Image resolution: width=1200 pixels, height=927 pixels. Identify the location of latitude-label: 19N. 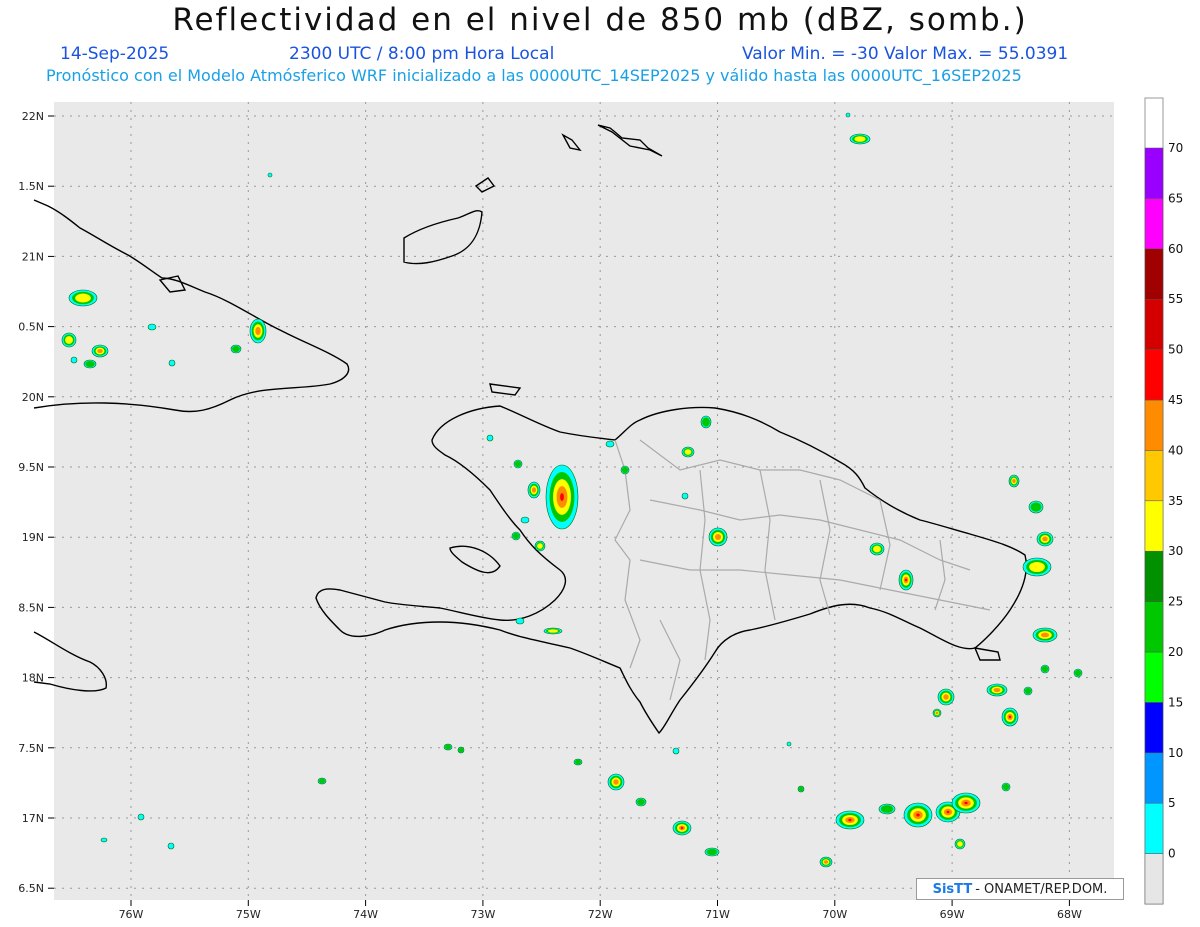
(33, 537).